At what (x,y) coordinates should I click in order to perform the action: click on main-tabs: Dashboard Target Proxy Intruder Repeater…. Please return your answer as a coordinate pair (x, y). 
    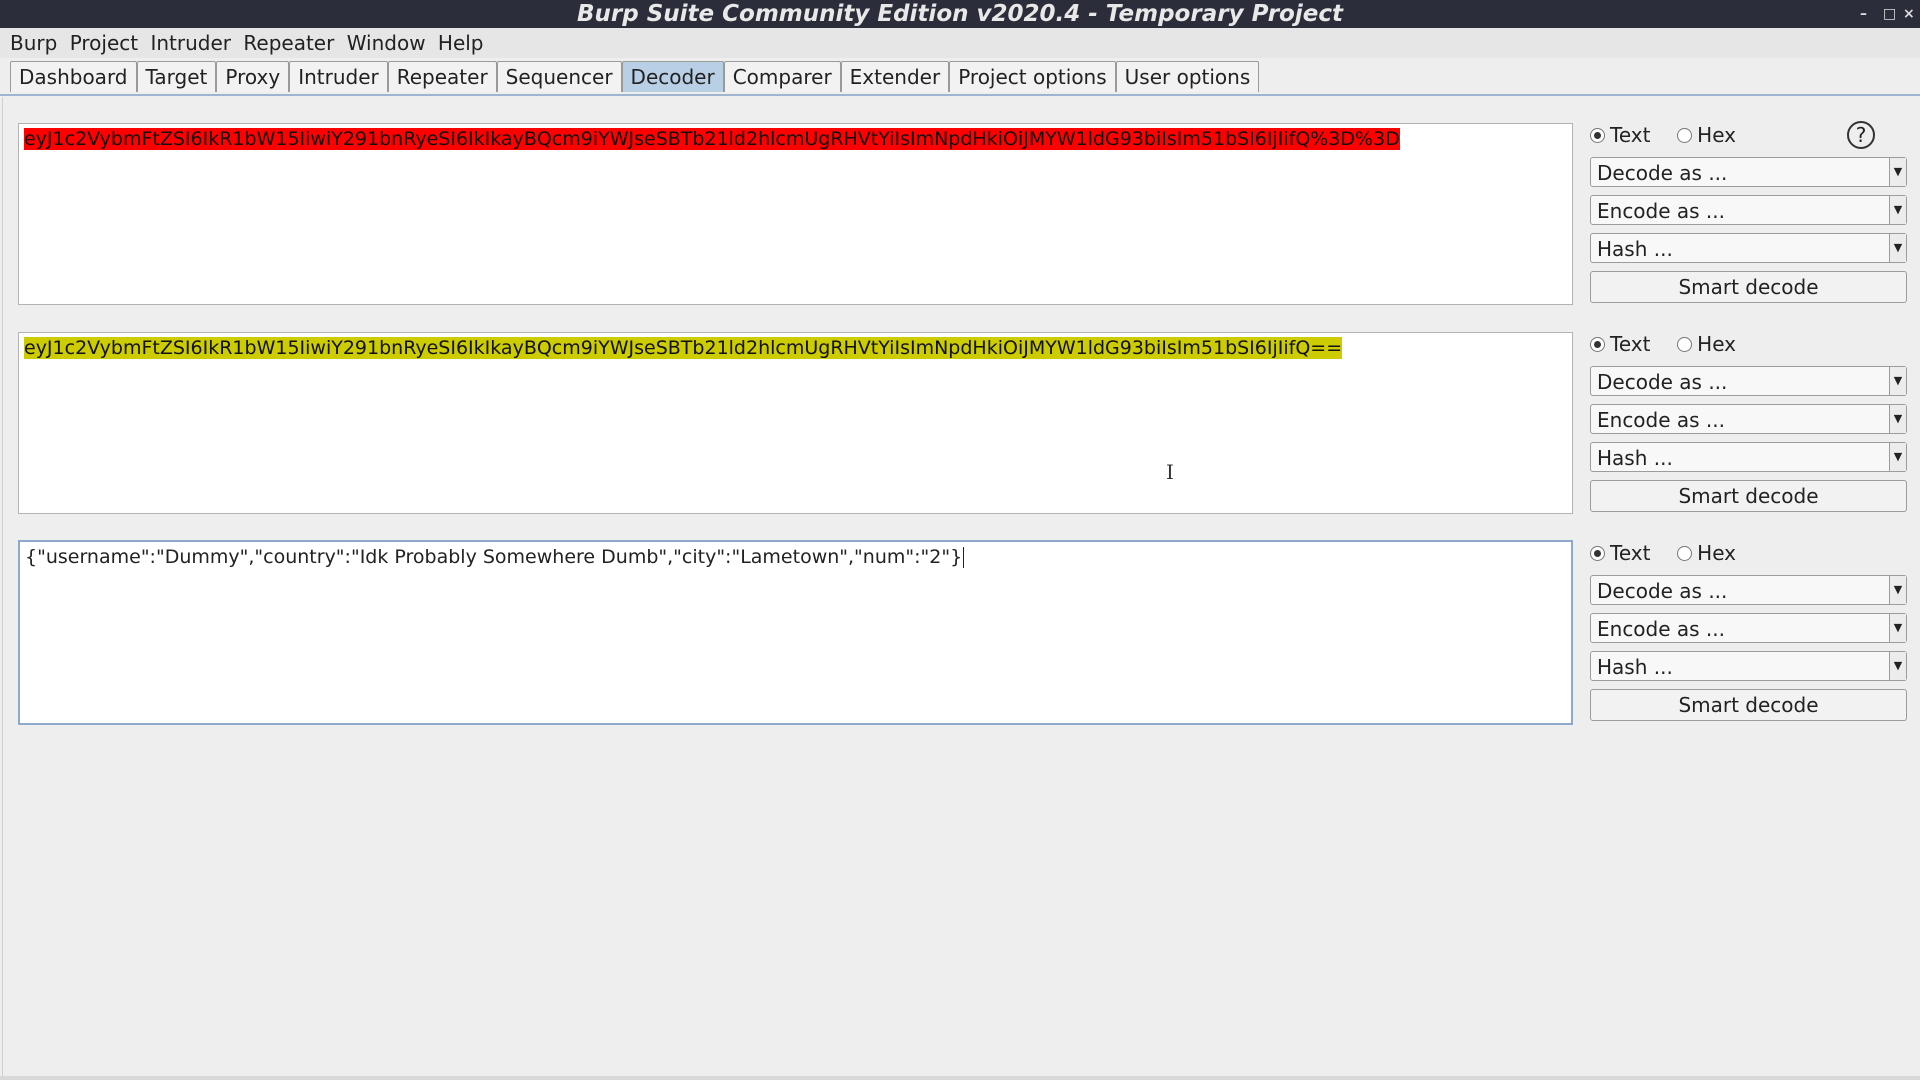
    Looking at the image, I should click on (635, 77).